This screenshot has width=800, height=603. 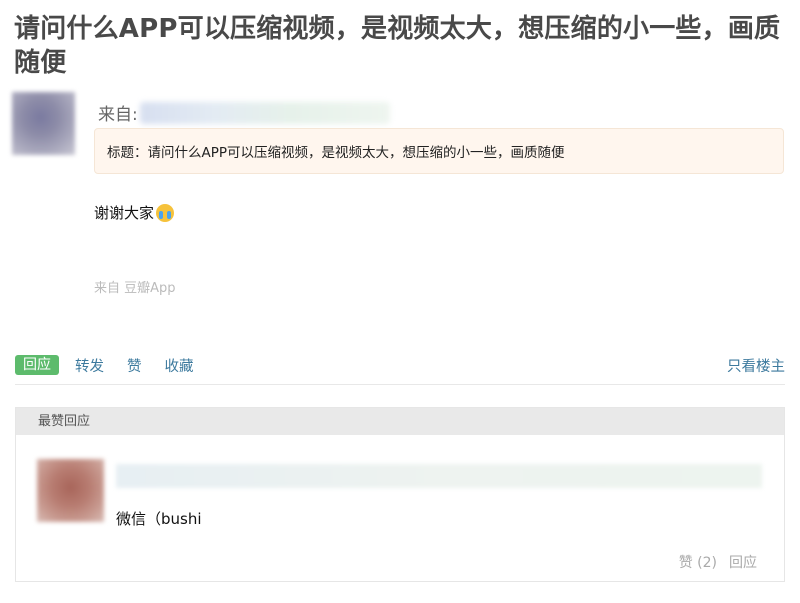 What do you see at coordinates (89, 365) in the screenshot?
I see `forward-link: 转发` at bounding box center [89, 365].